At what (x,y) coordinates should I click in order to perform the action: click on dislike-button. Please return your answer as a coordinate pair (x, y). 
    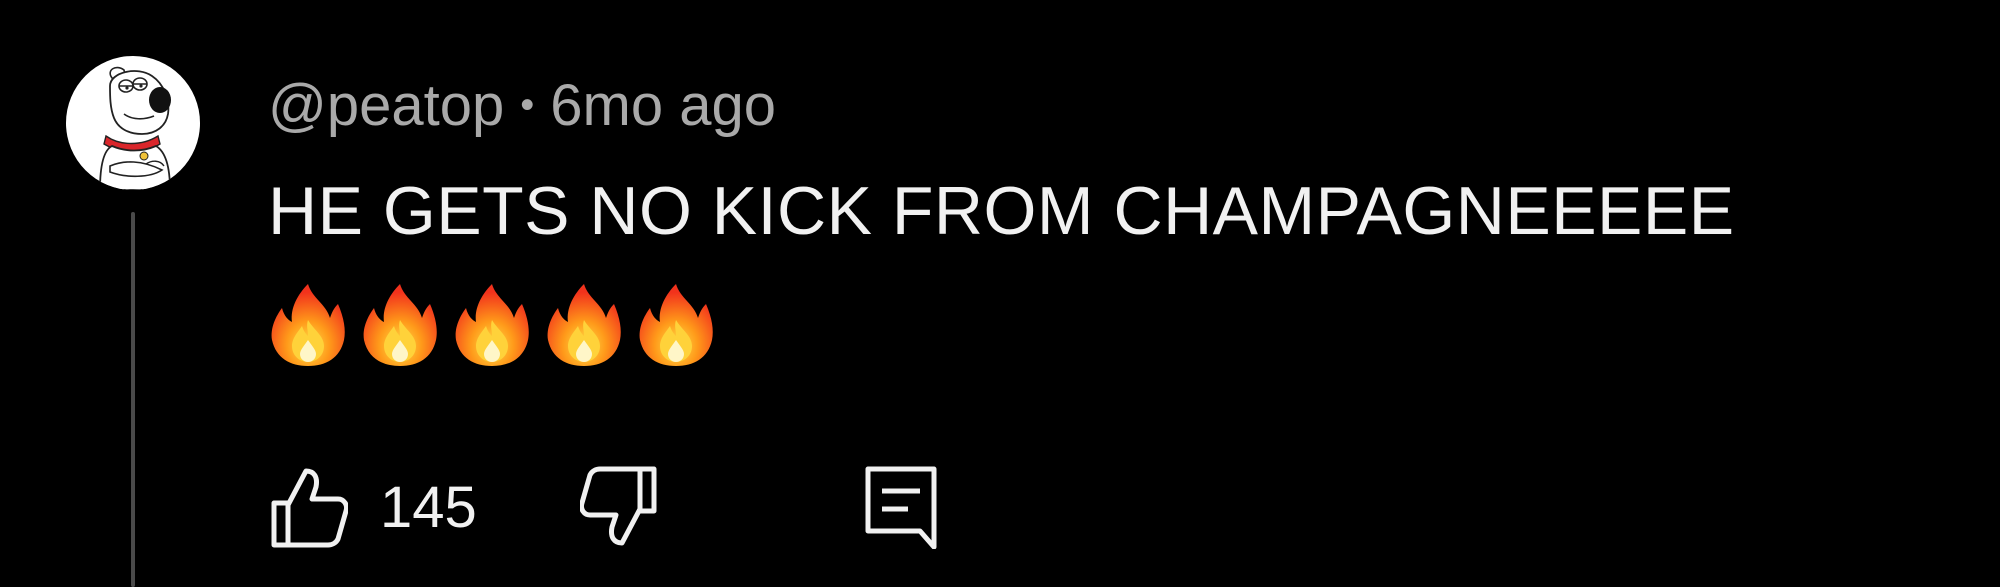
    Looking at the image, I should click on (620, 507).